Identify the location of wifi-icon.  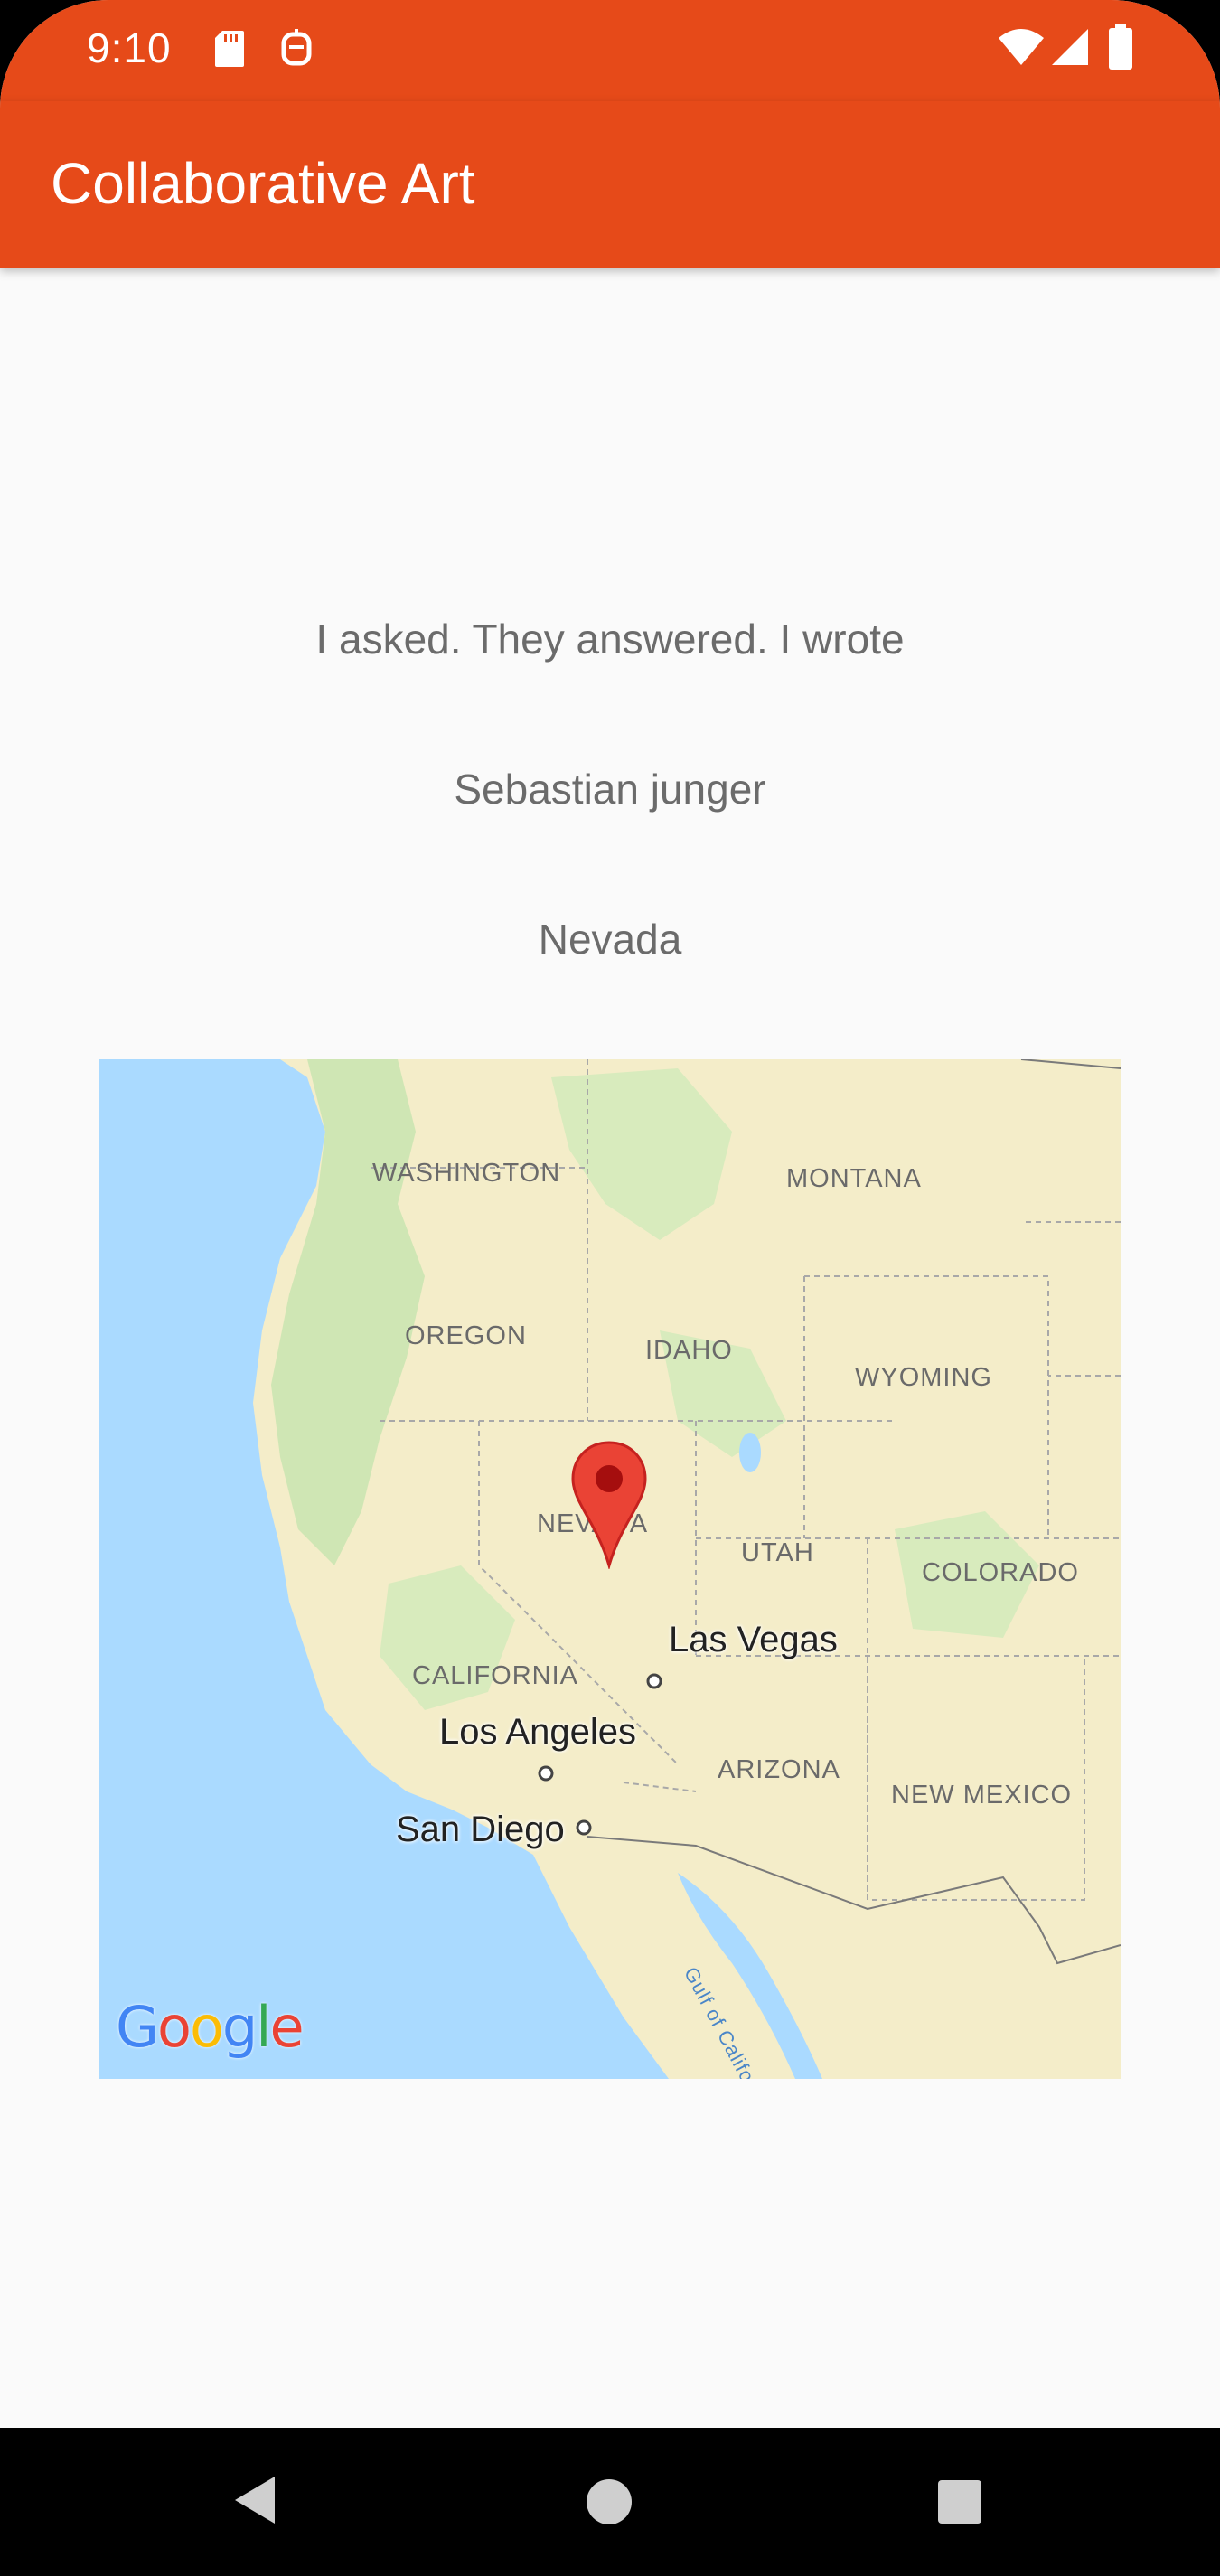
(1021, 47).